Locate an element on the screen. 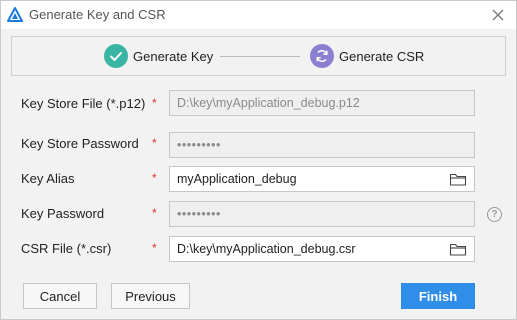 The image size is (517, 320). csr-file-field: D:\key\myApplication_debug.csr is located at coordinates (322, 249).